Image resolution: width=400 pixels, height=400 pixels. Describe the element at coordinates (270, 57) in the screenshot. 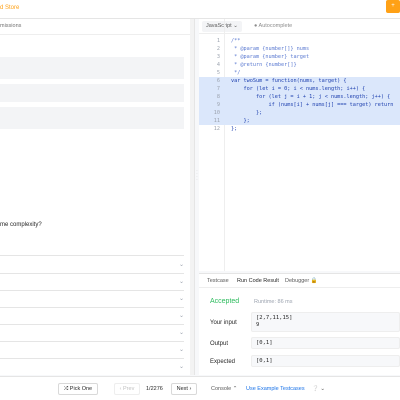

I see `code-text: * @param {number} target` at that location.